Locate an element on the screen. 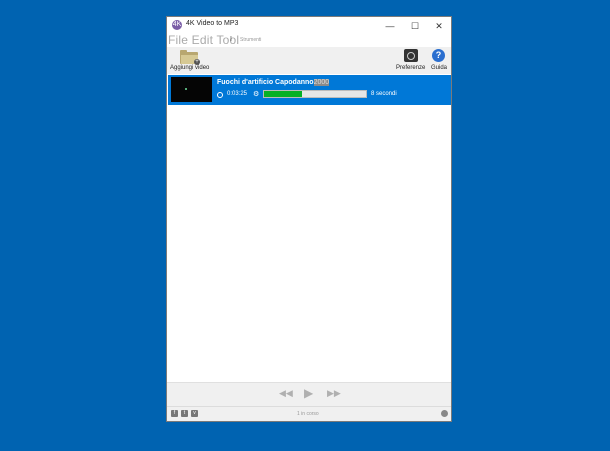 This screenshot has width=610, height=451. text-cursor: I is located at coordinates (231, 39).